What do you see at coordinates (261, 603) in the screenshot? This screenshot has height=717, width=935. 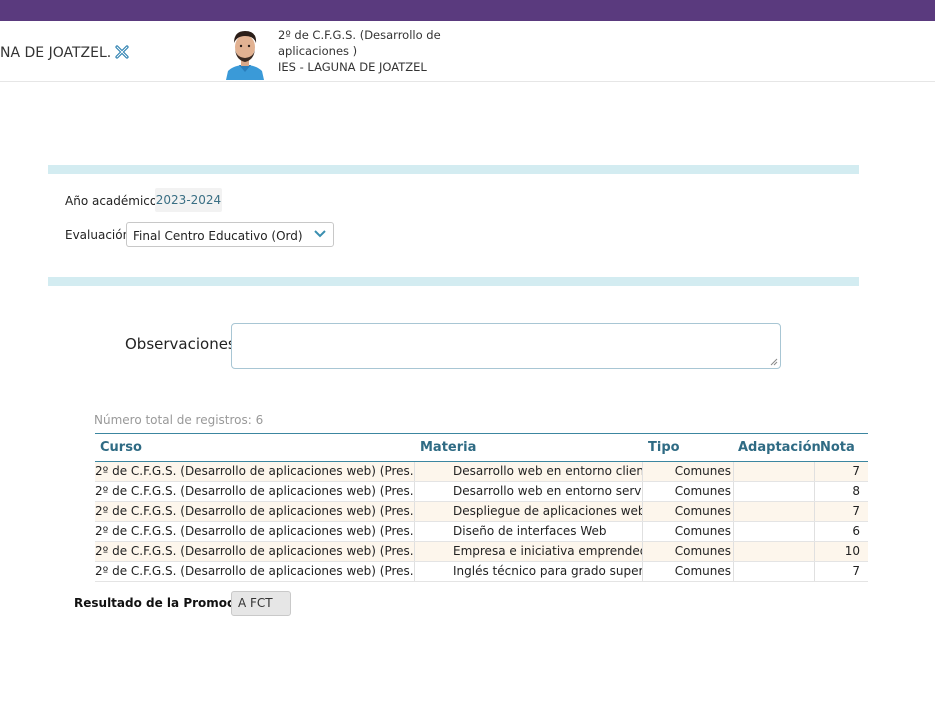 I see `promotion-result-value: A FCT` at bounding box center [261, 603].